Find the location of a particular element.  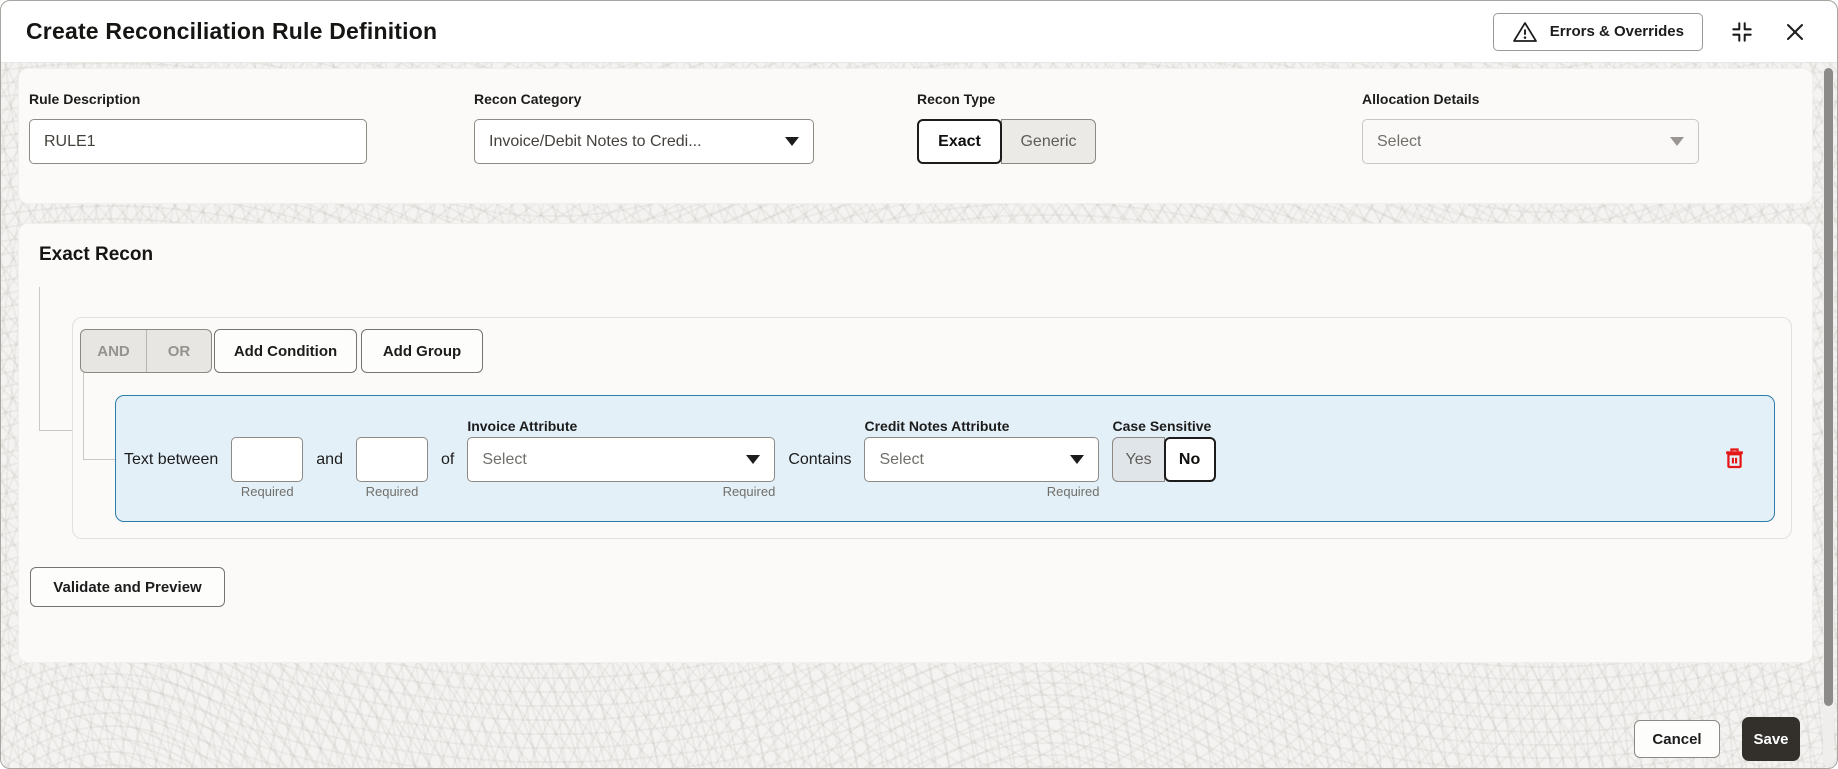

credit-notes-attribute-field: Credit Notes Attribute Select Required is located at coordinates (982, 458).